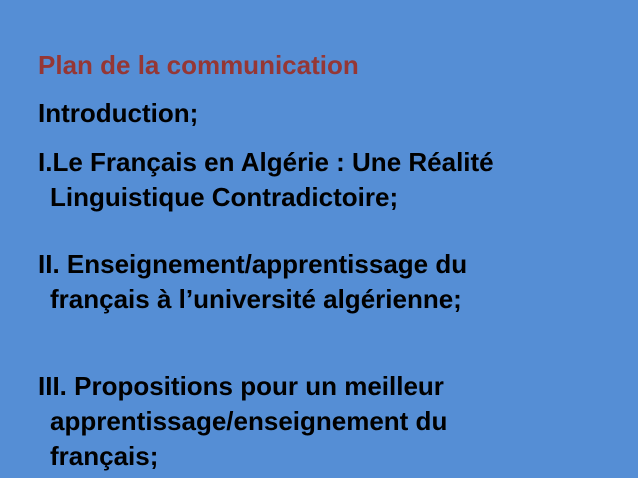  What do you see at coordinates (118, 113) in the screenshot?
I see `outline-item-introduction: Introduction;` at bounding box center [118, 113].